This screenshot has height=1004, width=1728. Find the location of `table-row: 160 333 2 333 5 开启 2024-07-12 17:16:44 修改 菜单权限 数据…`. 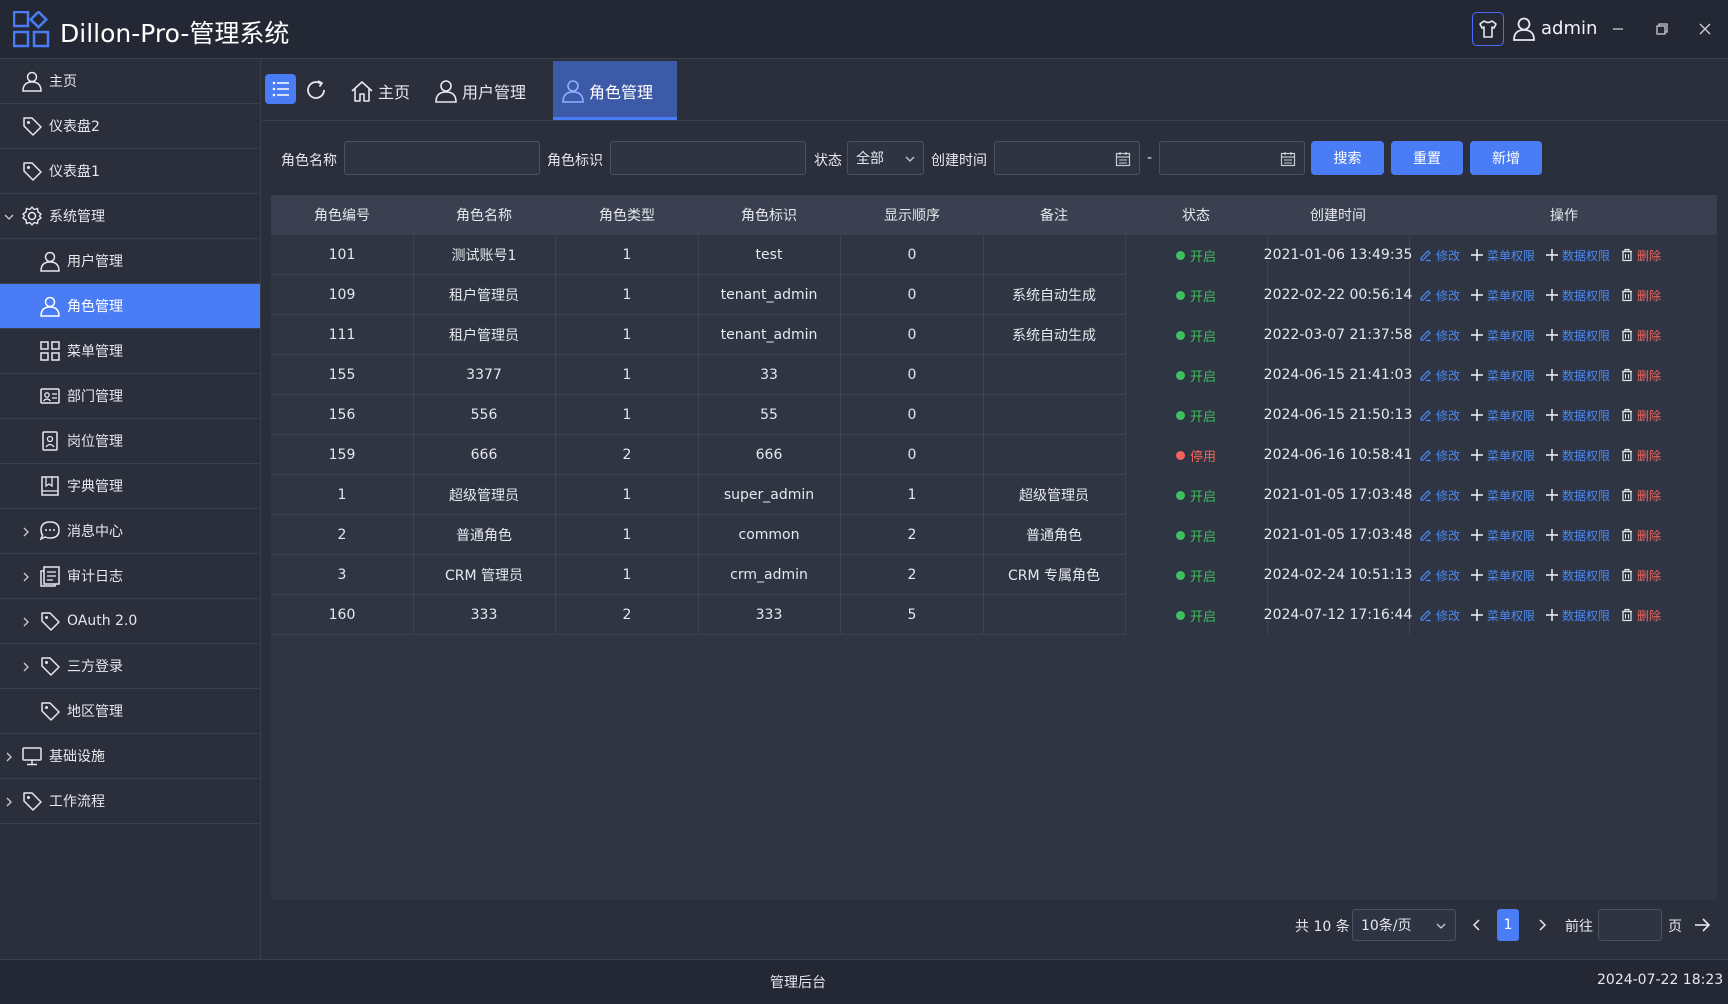

table-row: 160 333 2 333 5 开启 2024-07-12 17:16:44 修改 菜单权限 数据… is located at coordinates (994, 615).